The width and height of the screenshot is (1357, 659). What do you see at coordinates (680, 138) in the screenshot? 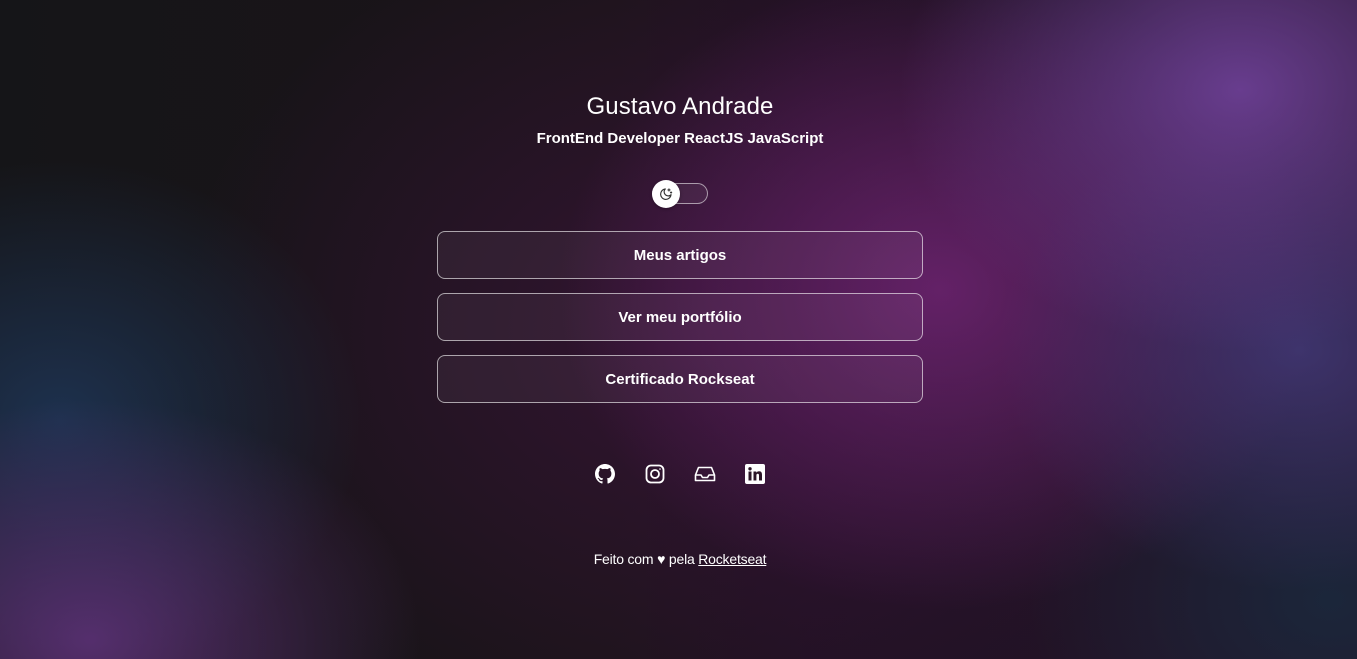
I see `profile-role: FrontEnd Developer ReactJS JavaScript` at bounding box center [680, 138].